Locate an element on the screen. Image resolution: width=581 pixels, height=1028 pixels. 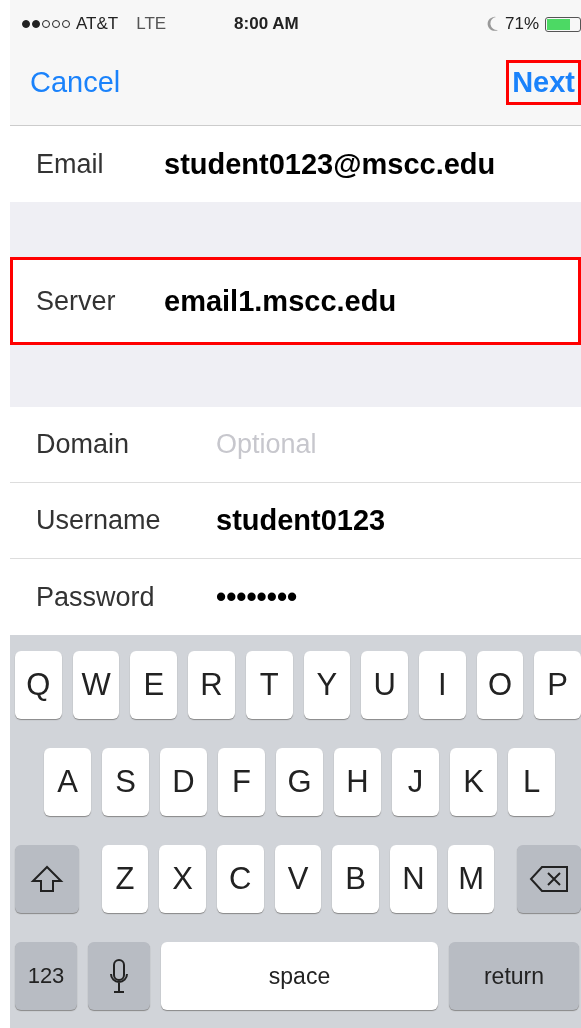
letter-key: P is located at coordinates (557, 685).